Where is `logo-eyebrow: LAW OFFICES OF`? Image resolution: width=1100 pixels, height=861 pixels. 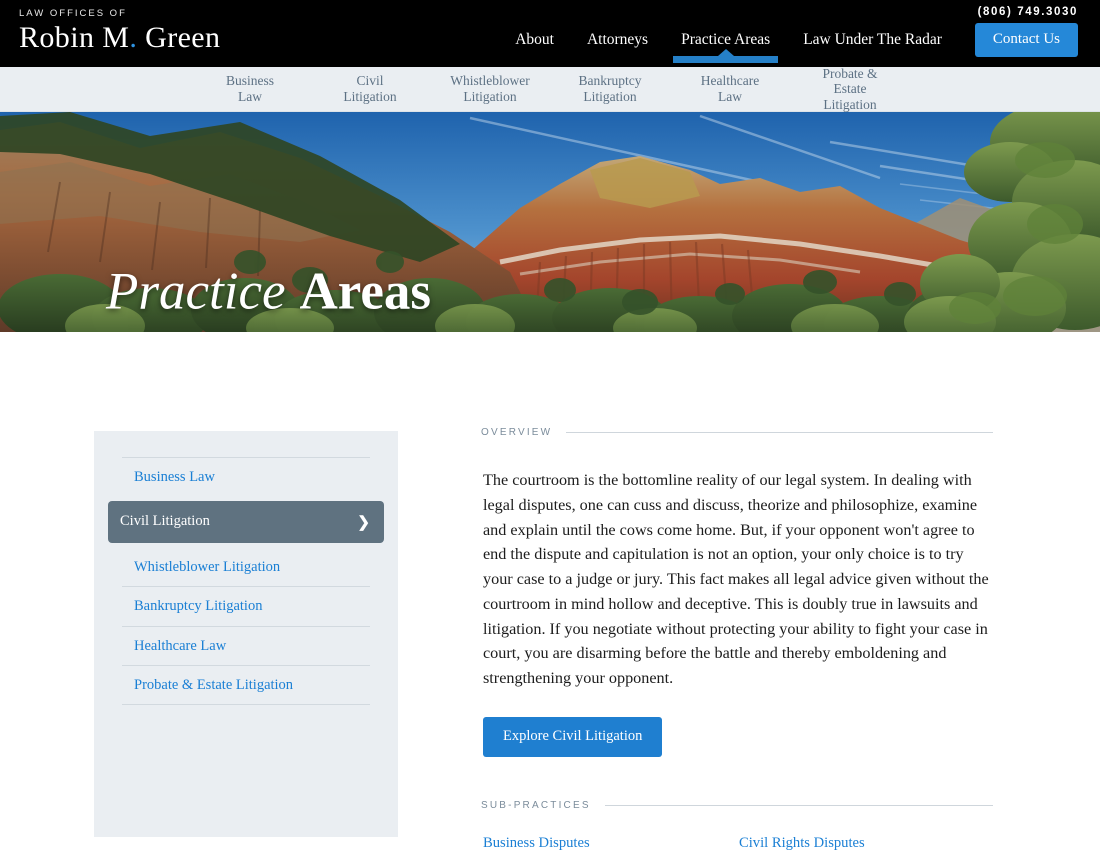 logo-eyebrow: LAW OFFICES OF is located at coordinates (73, 13).